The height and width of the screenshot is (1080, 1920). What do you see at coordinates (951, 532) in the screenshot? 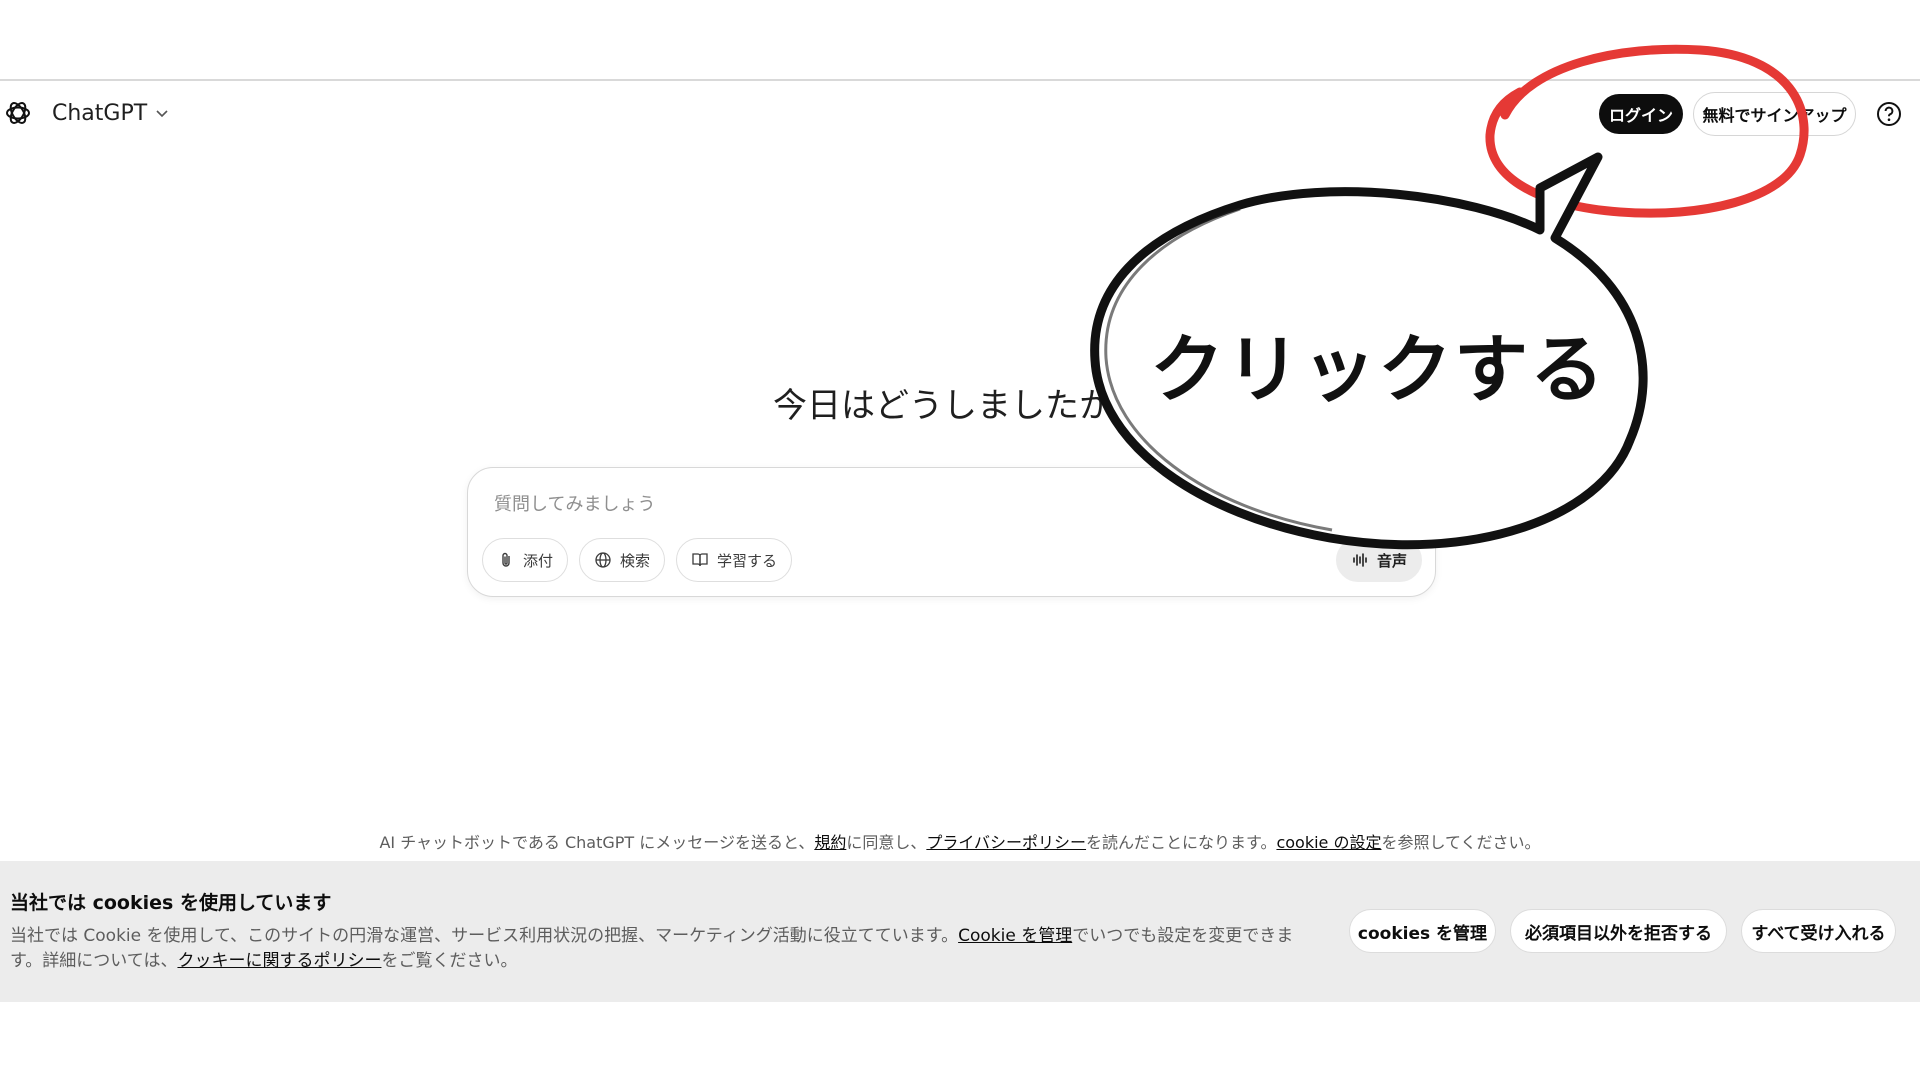
I see `message-composer: 質問してみましょう 添付 検索 学習する 音声` at bounding box center [951, 532].